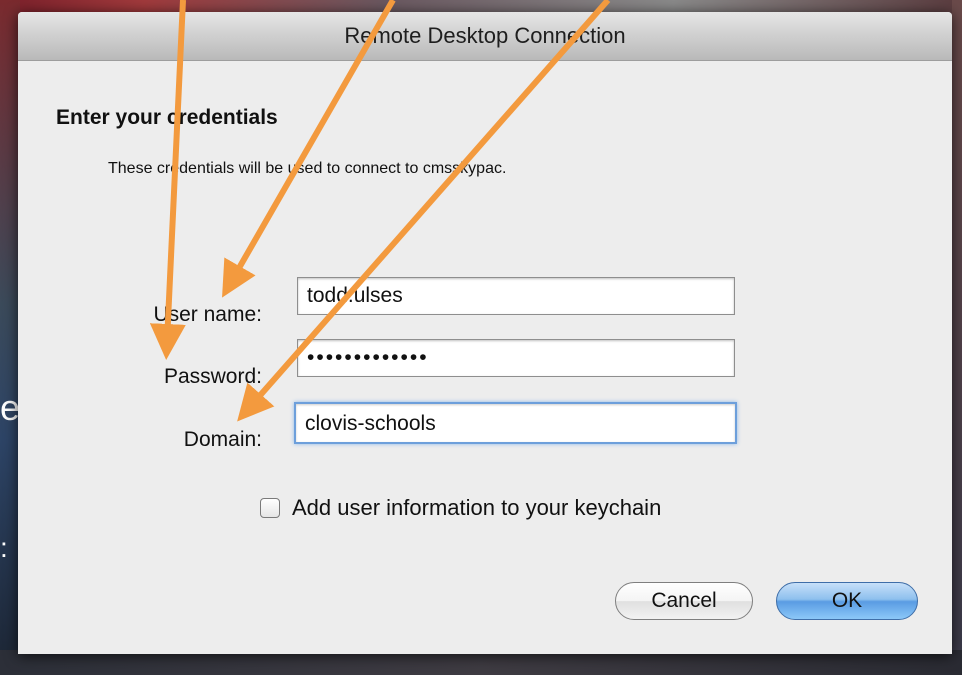  I want to click on user-name-field: todd.ulses, so click(516, 296).